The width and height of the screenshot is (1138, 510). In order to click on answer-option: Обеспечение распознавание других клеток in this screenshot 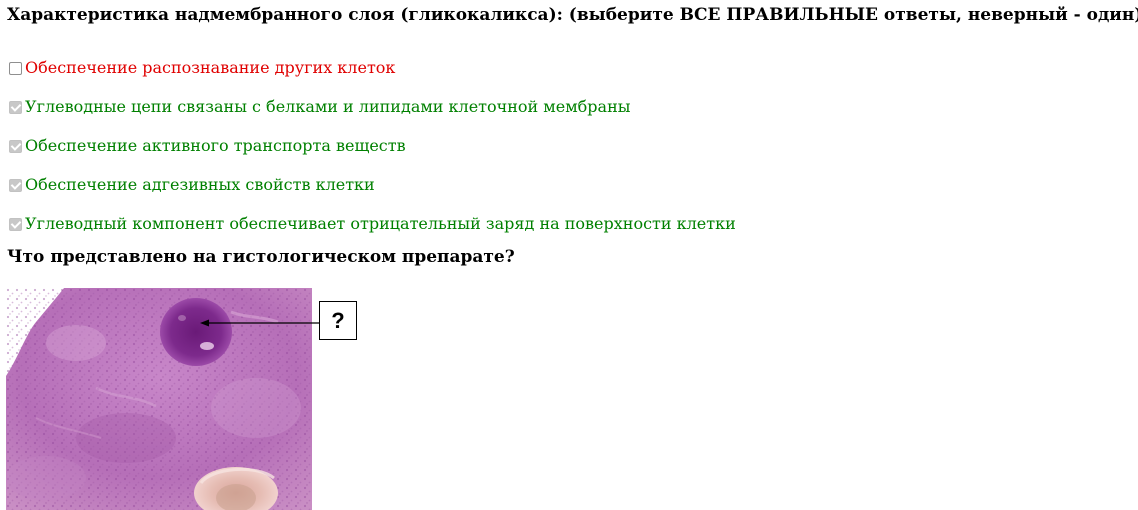, I will do `click(372, 67)`.